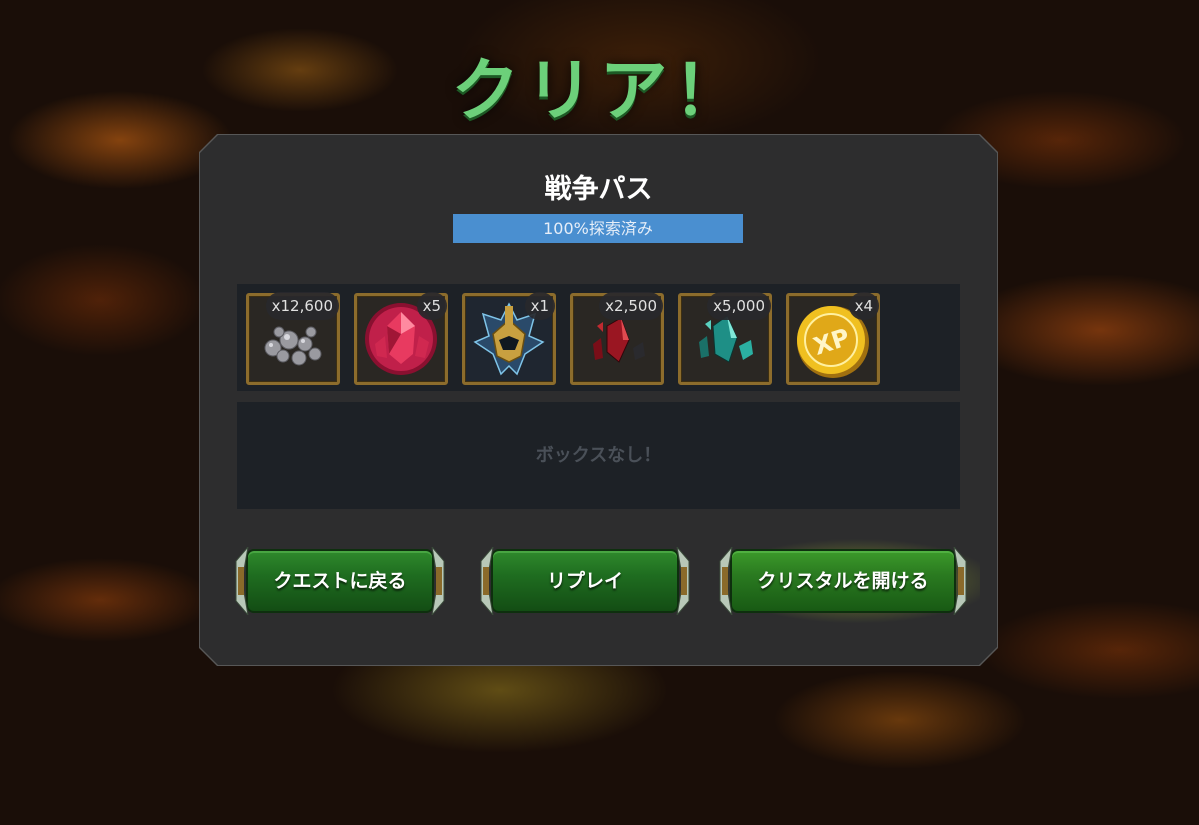 This screenshot has width=1199, height=825. I want to click on button-label: クリスタルを開ける, so click(843, 581).